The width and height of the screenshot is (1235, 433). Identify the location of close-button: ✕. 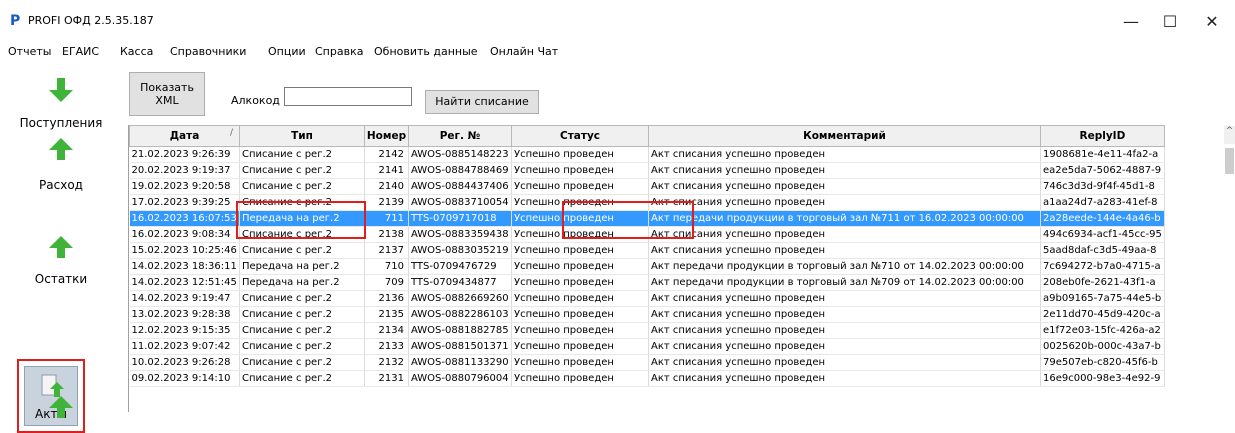
(1212, 21).